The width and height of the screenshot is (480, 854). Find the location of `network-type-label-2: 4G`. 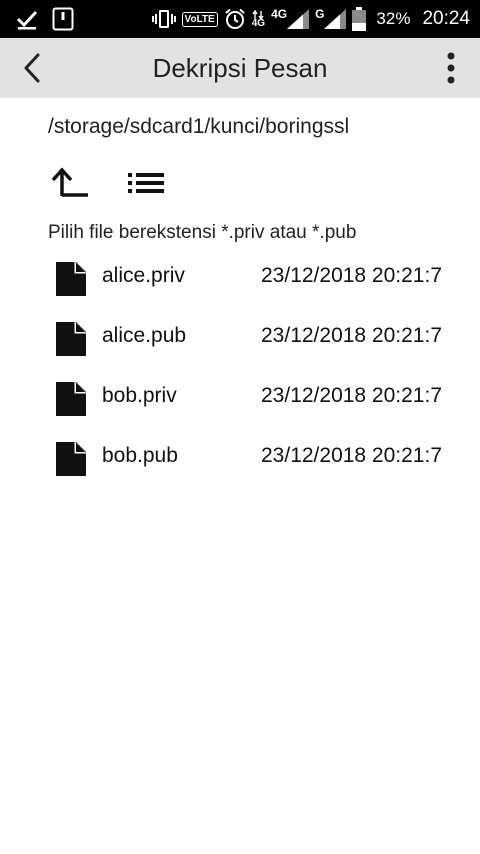

network-type-label-2: 4G is located at coordinates (279, 14).